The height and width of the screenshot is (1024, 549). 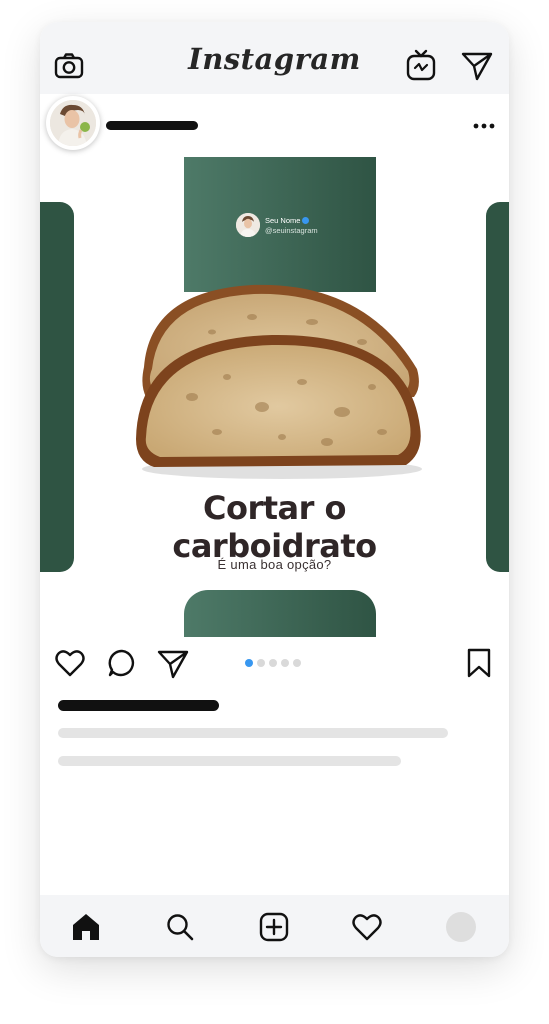 I want to click on profile-tab-avatar, so click(x=461, y=927).